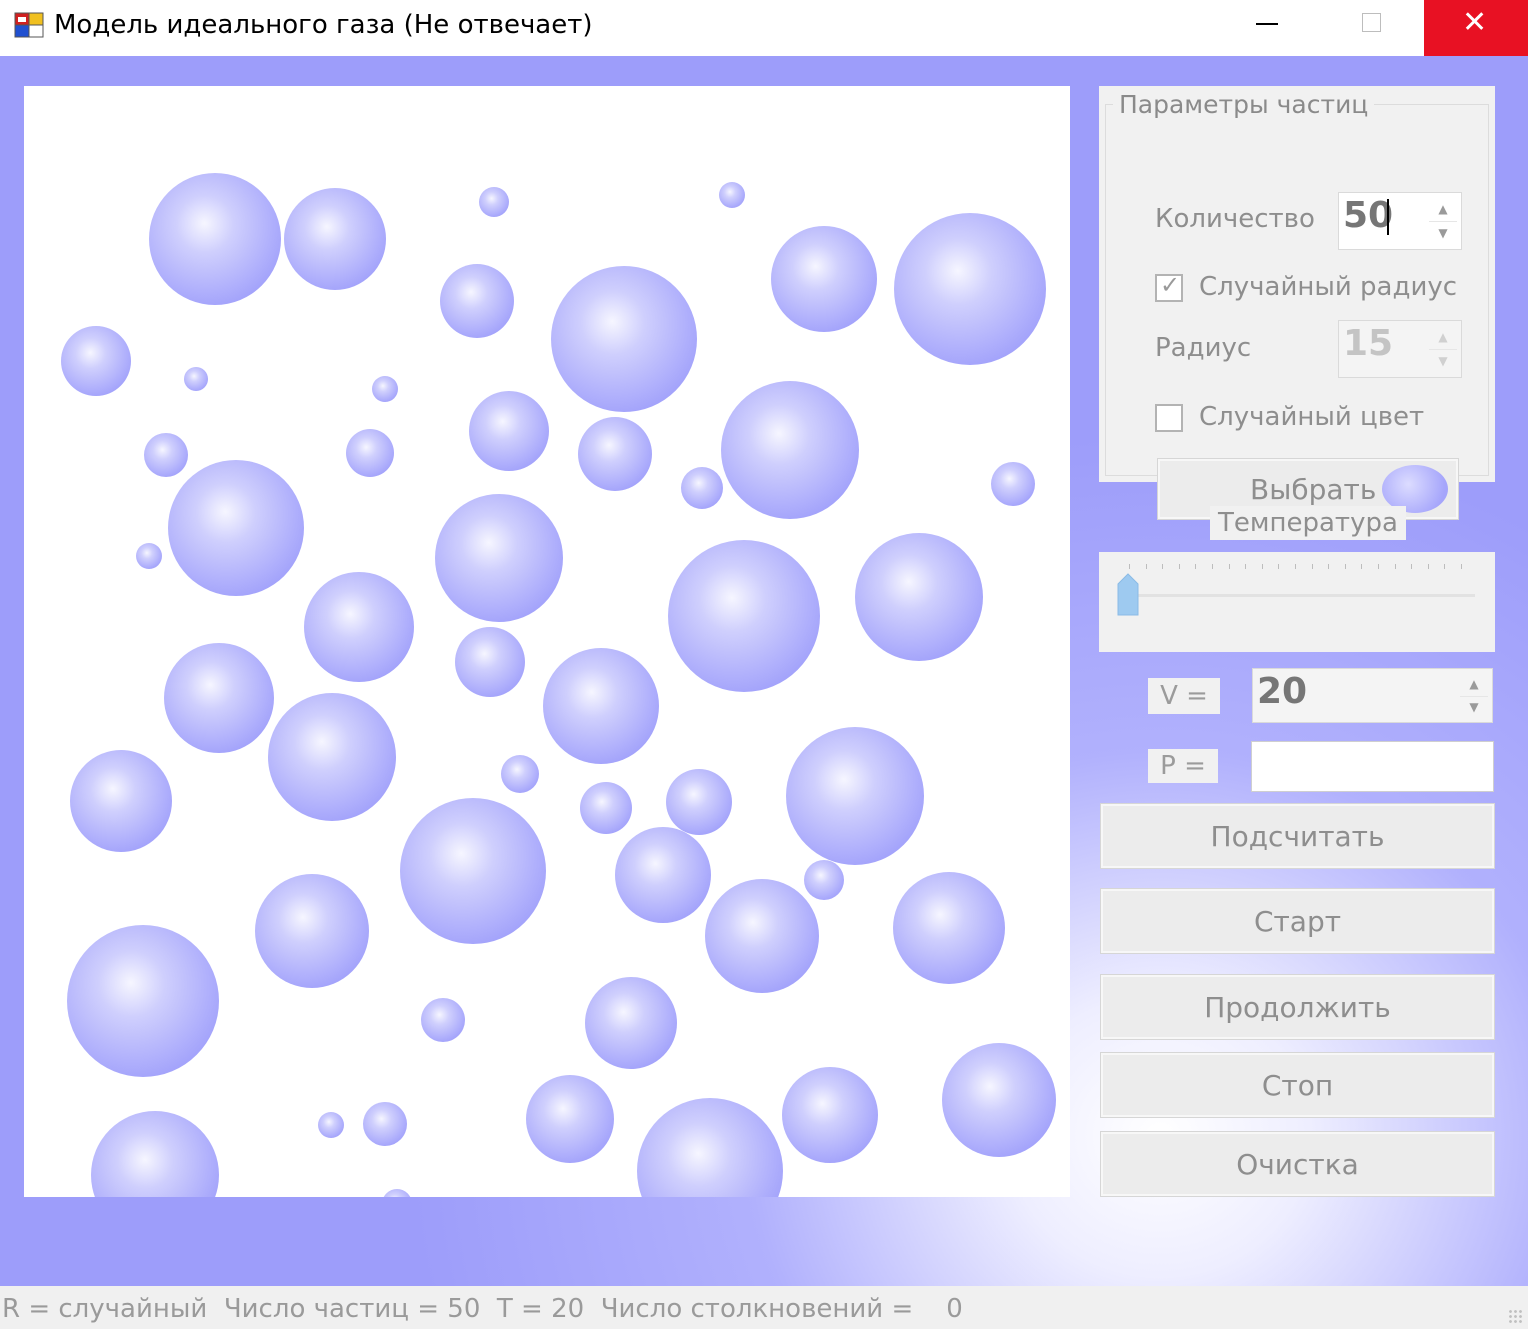  Describe the element at coordinates (1297, 602) in the screenshot. I see `temperature-slider` at that location.